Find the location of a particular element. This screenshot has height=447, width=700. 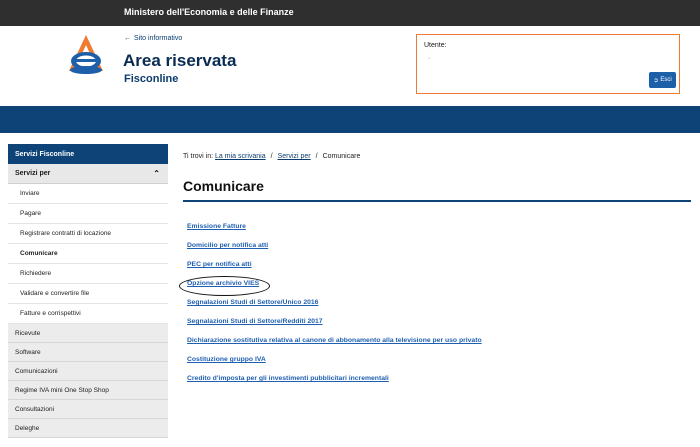

user-box: Utente: · ➲ Esci is located at coordinates (548, 64).